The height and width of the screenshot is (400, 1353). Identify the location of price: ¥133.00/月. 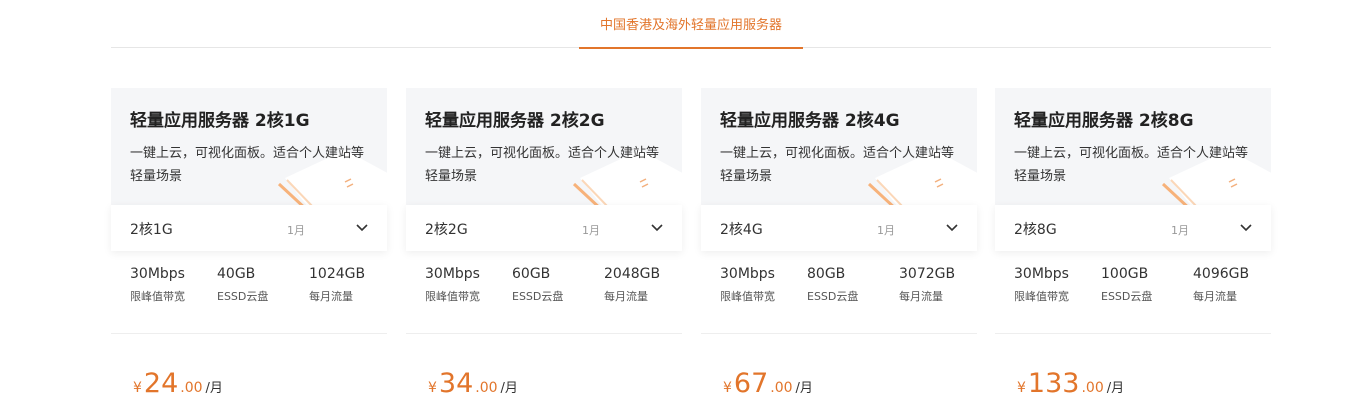
(1070, 384).